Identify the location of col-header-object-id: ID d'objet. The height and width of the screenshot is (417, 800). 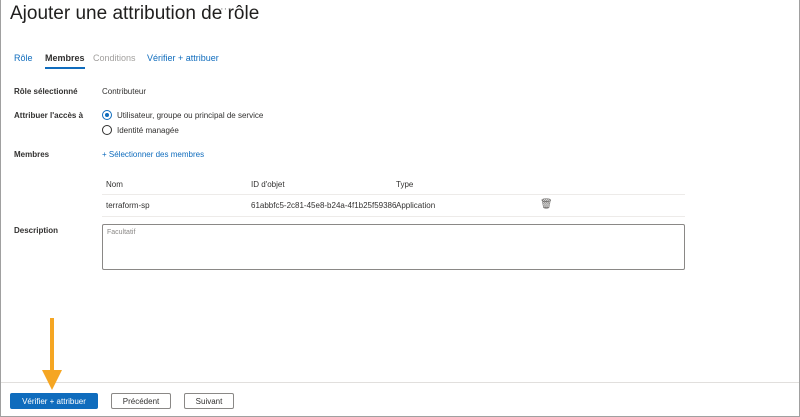
(268, 184).